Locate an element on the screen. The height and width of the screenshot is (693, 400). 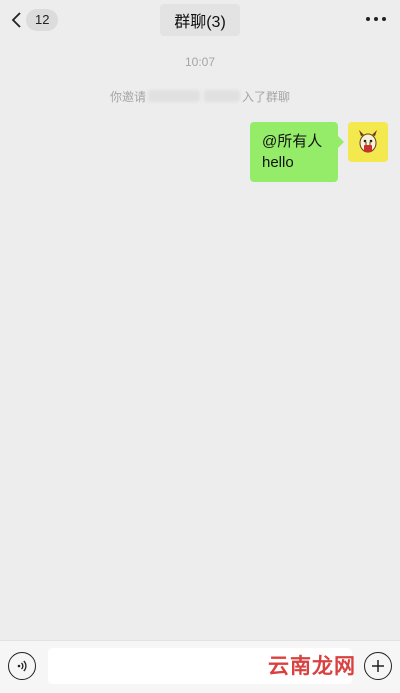
chat-title: 群聊(3) is located at coordinates (200, 22).